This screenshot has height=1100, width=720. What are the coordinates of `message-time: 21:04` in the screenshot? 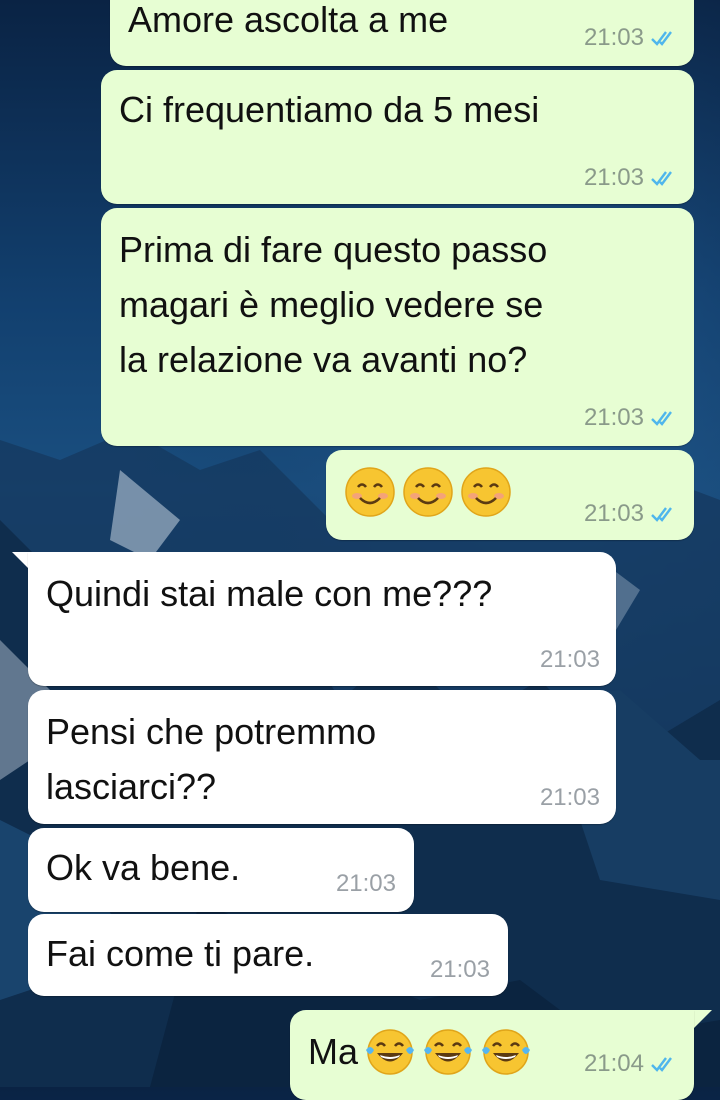 It's located at (613, 1063).